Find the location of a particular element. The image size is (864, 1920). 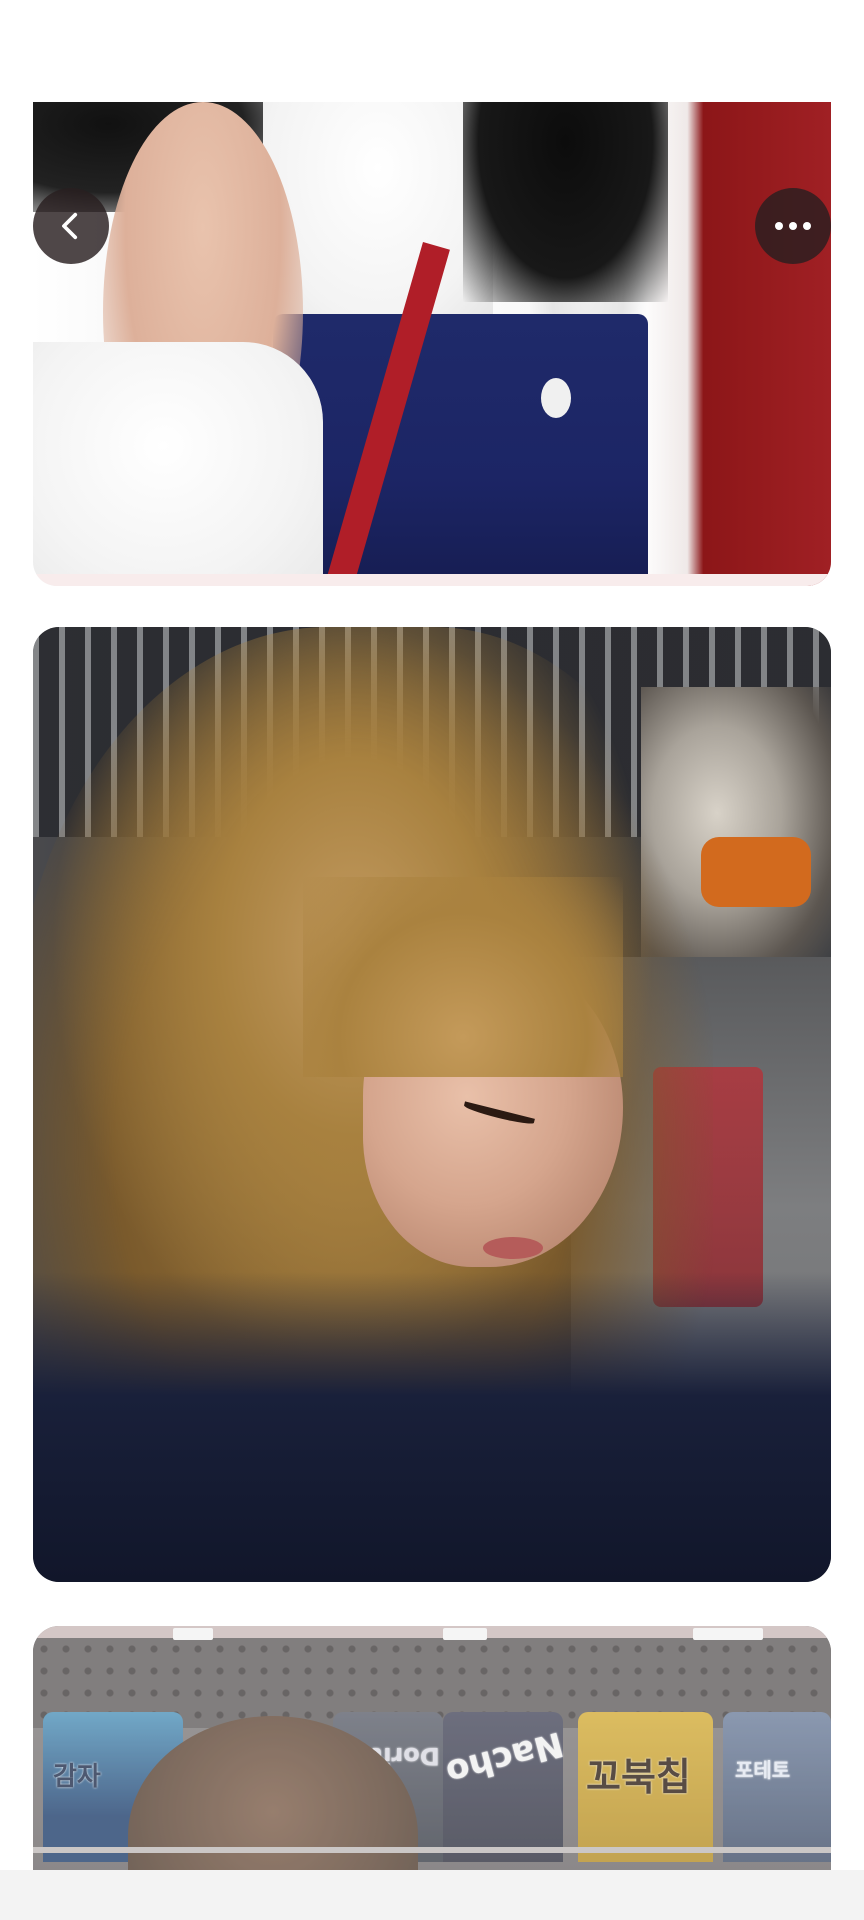

more-options-button is located at coordinates (793, 226).